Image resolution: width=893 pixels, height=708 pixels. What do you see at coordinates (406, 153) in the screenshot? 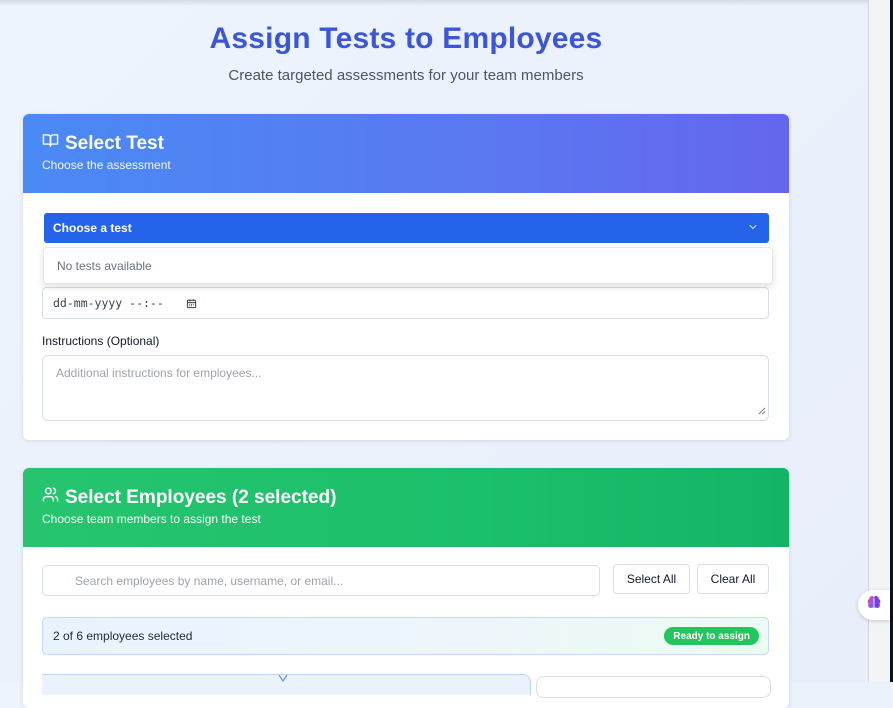
I see `select-test-header: Select Test Choose the assessment` at bounding box center [406, 153].